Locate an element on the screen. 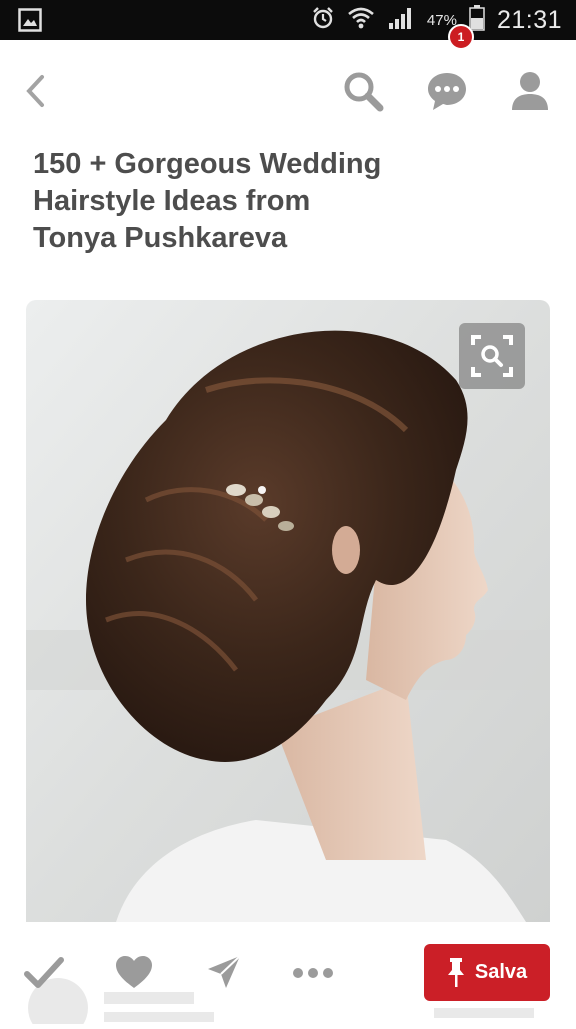  back-icon is located at coordinates (36, 93).